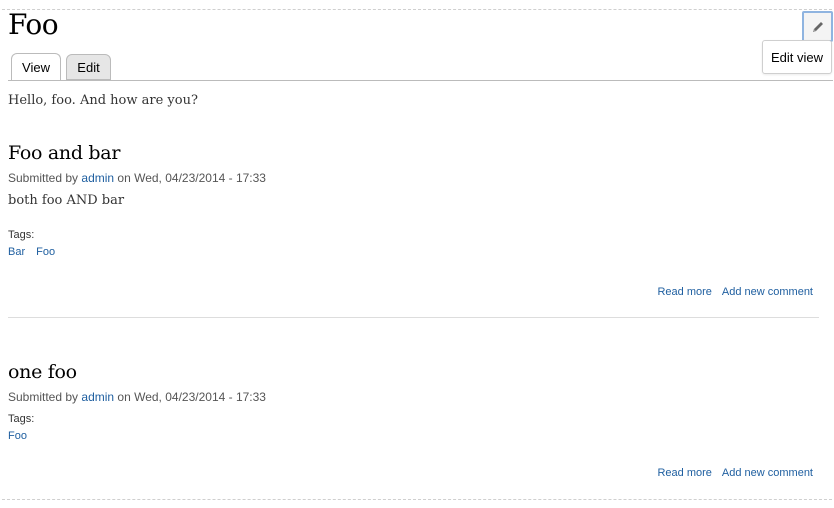  What do you see at coordinates (413, 372) in the screenshot?
I see `node-title-link: one foo` at bounding box center [413, 372].